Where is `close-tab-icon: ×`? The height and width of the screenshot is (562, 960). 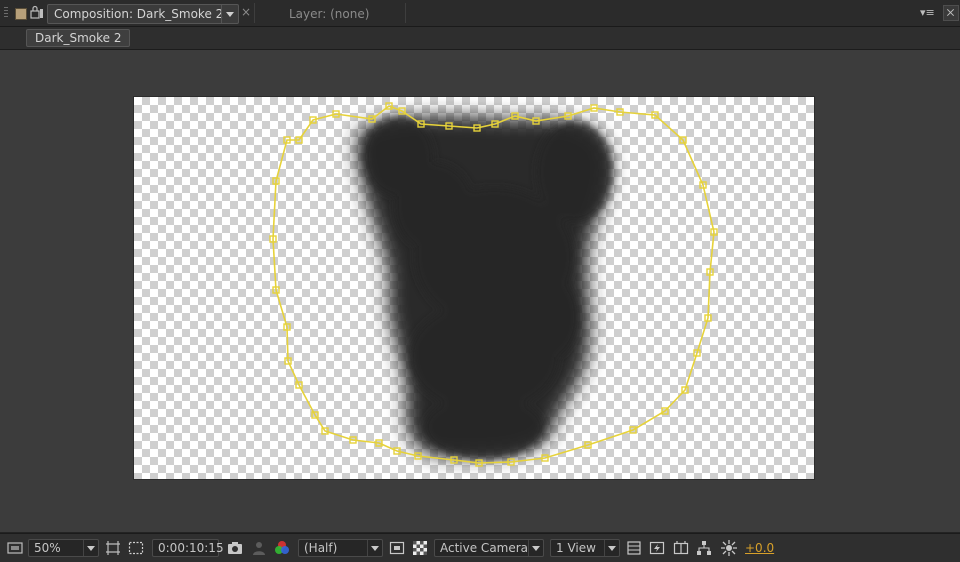
close-tab-icon: × is located at coordinates (246, 12).